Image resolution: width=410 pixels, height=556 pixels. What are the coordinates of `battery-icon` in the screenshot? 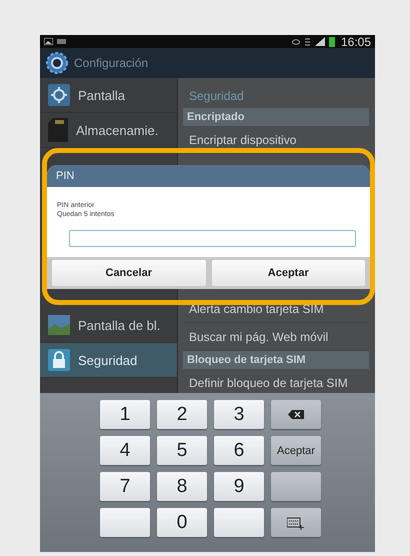 It's located at (331, 41).